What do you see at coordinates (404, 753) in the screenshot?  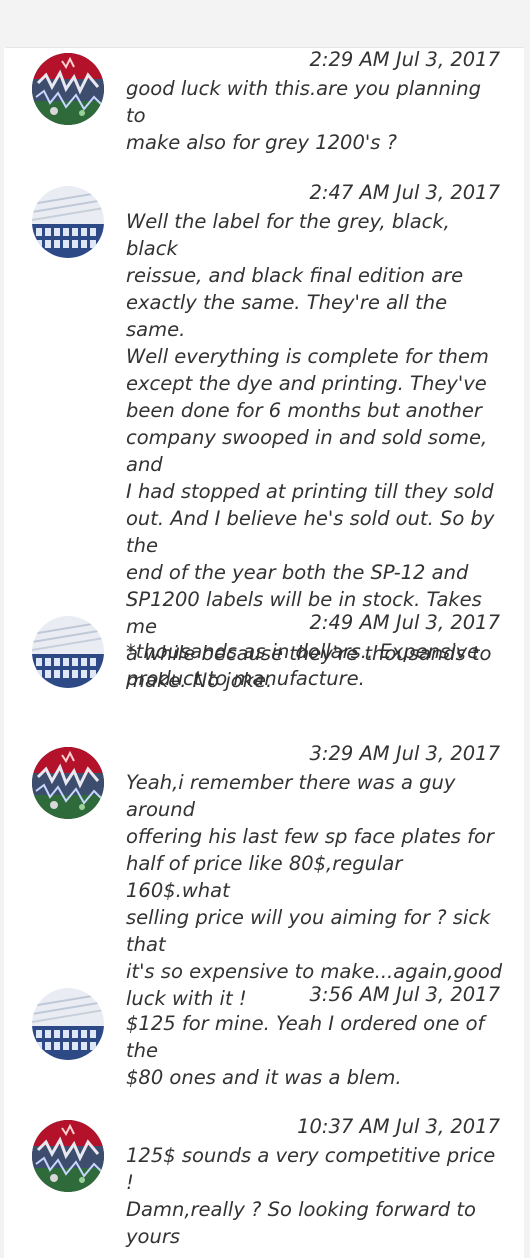 I see `message-timestamp: 3:29 AM Jul 3, 2017` at bounding box center [404, 753].